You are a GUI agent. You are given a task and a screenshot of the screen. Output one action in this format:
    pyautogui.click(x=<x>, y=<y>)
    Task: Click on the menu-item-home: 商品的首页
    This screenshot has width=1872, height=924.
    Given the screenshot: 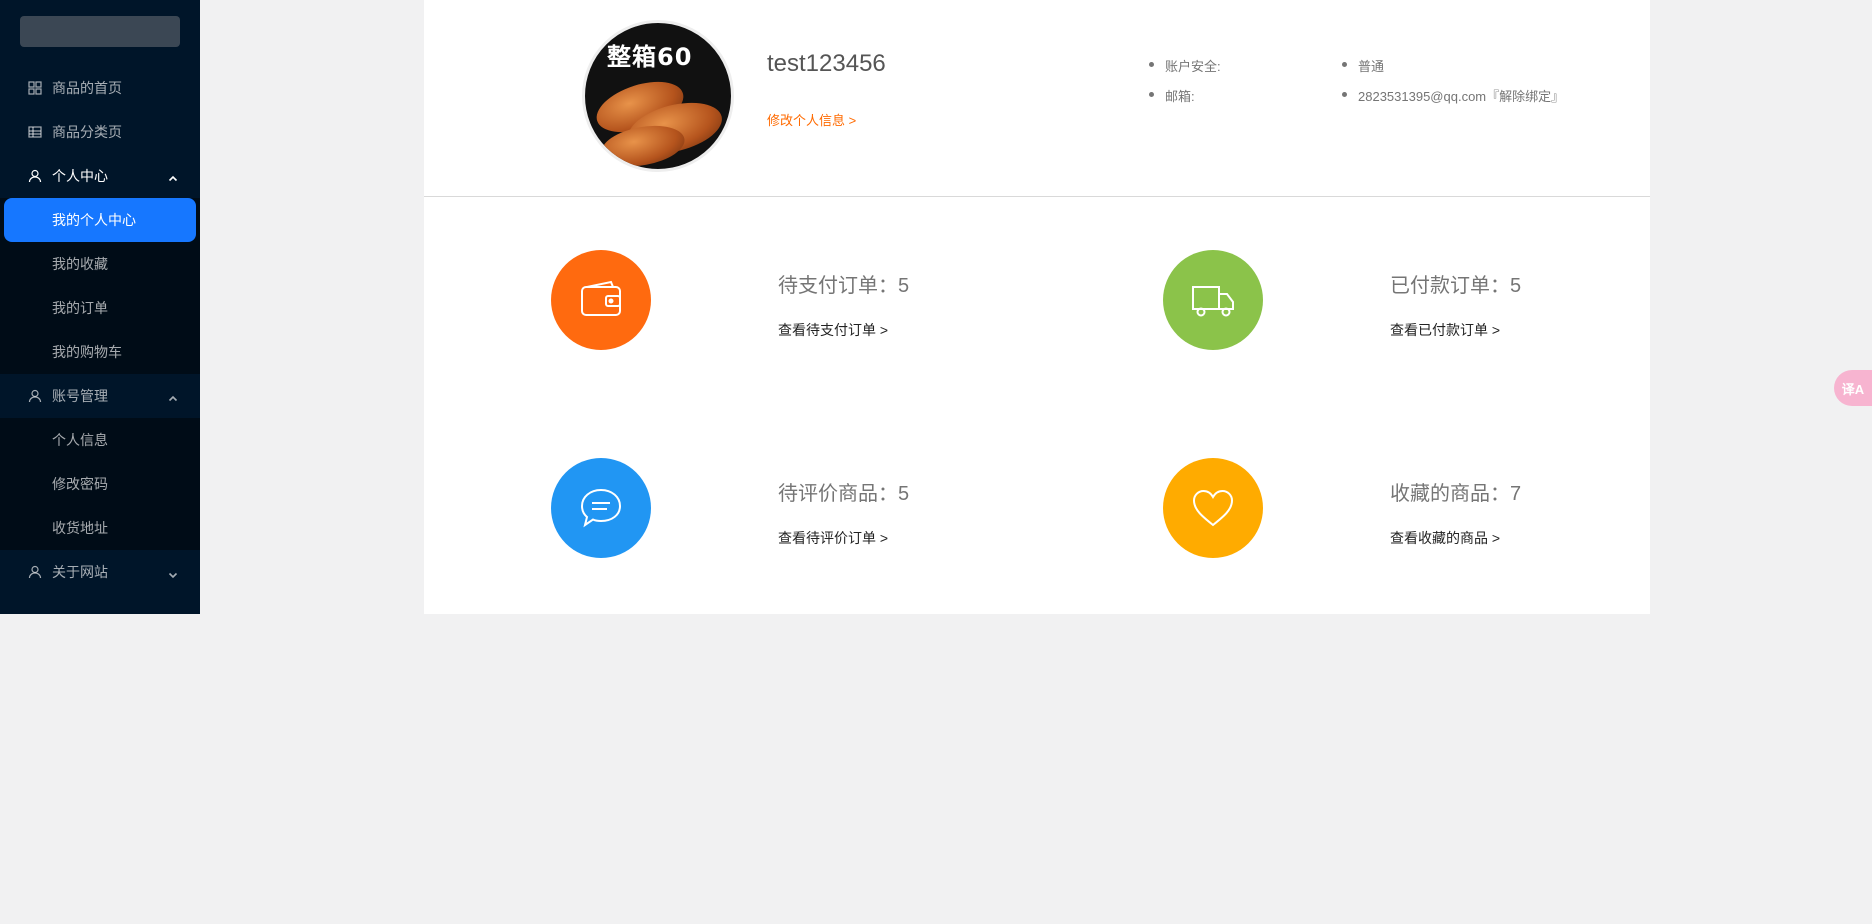 What is the action you would take?
    pyautogui.click(x=100, y=88)
    